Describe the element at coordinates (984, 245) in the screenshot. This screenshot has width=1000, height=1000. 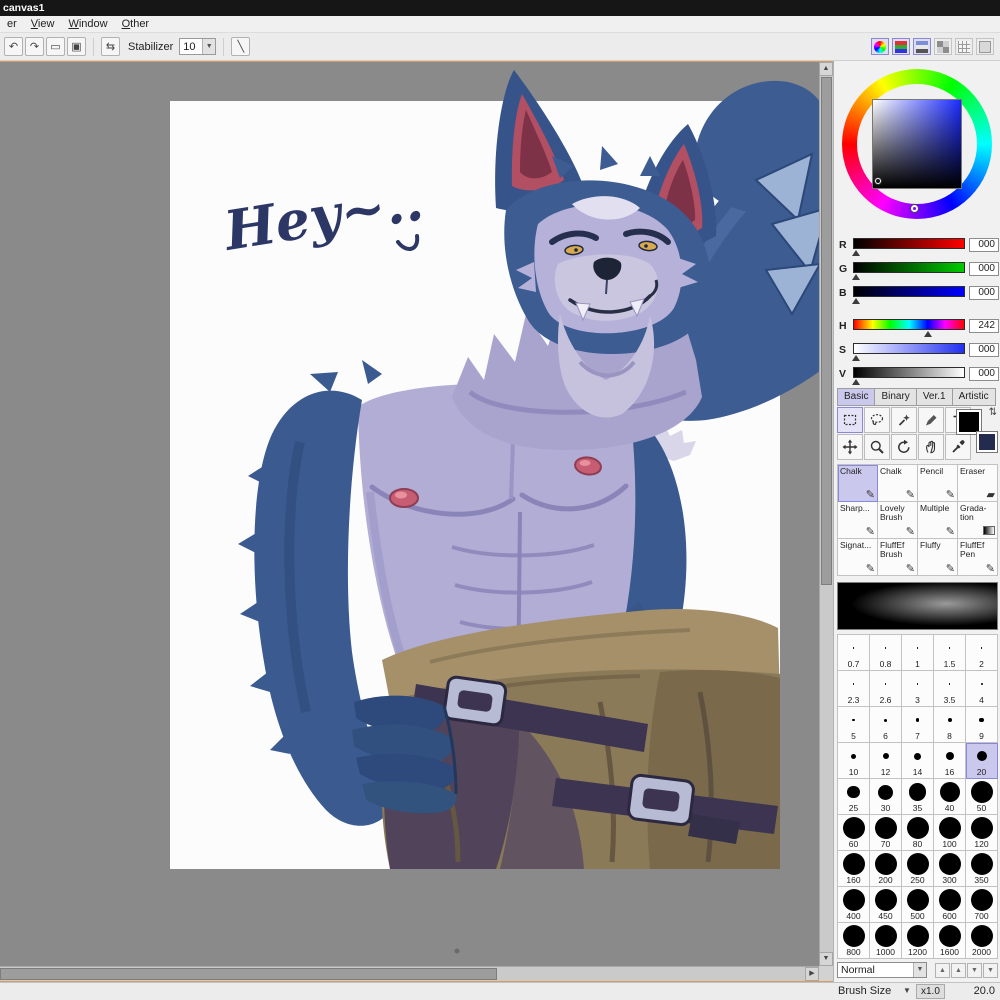
I see `slider-value-r: 000` at that location.